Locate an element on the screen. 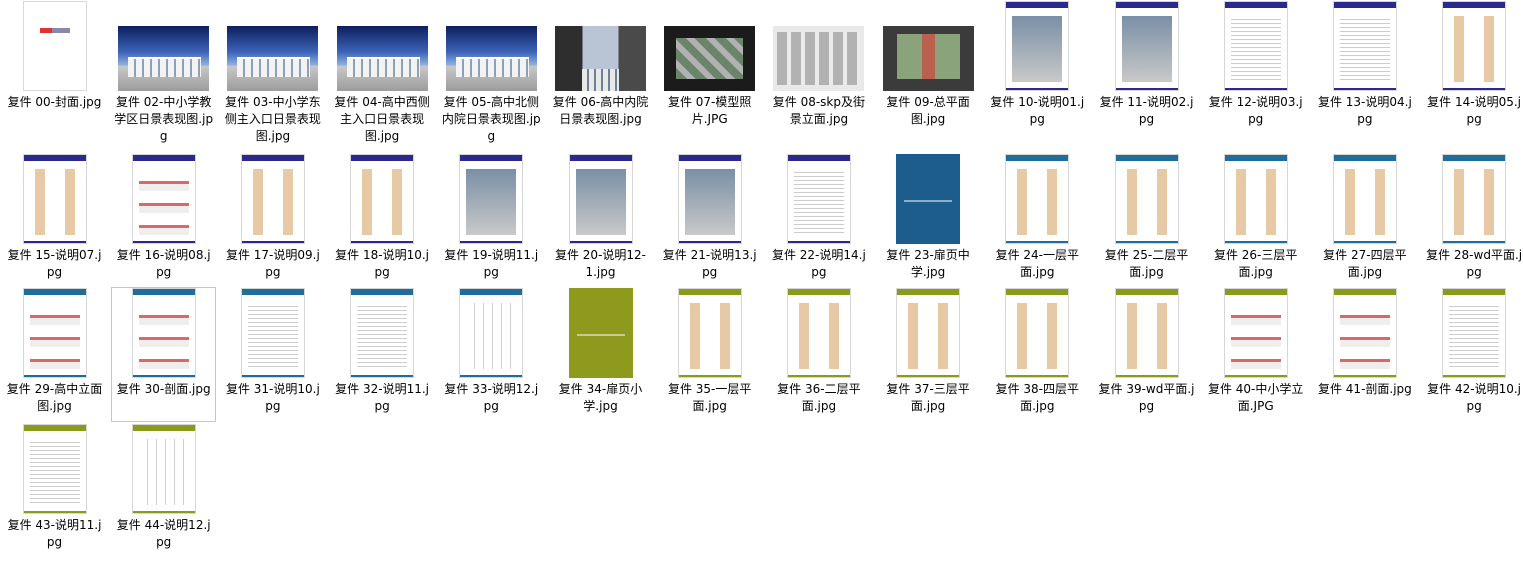 The image size is (1523, 573). file-name-label: 复件 16-说明08.jpg is located at coordinates (163, 263).